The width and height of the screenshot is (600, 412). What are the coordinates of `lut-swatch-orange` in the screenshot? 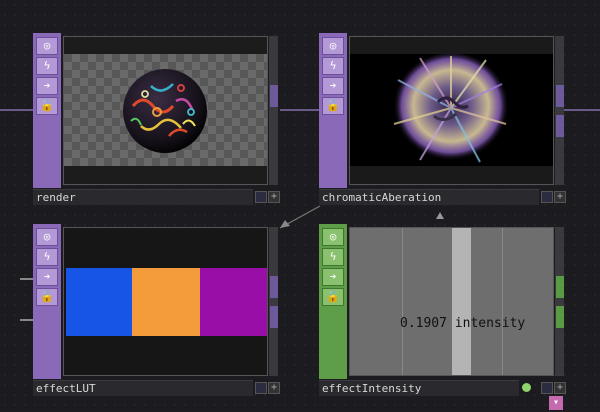 It's located at (166, 302).